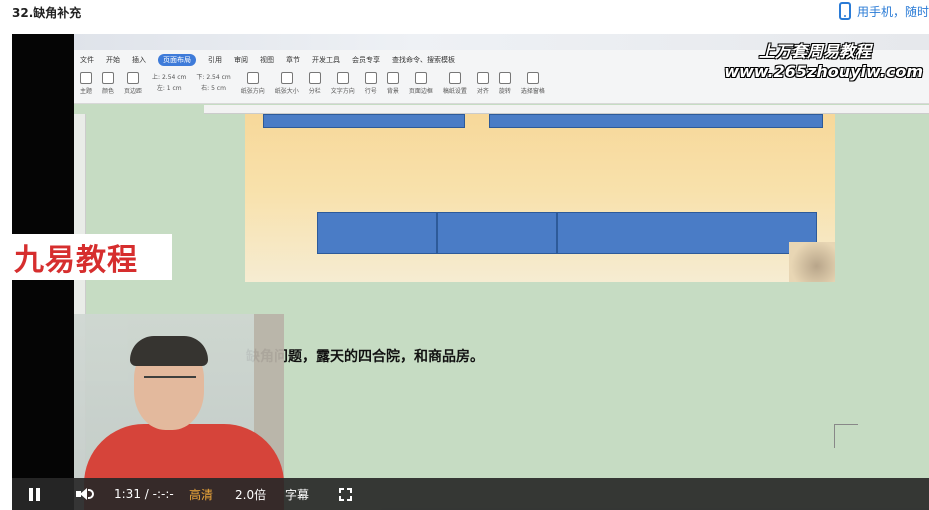  Describe the element at coordinates (169, 77) in the screenshot. I see `margin-top: 上: 2.54 cm` at that location.